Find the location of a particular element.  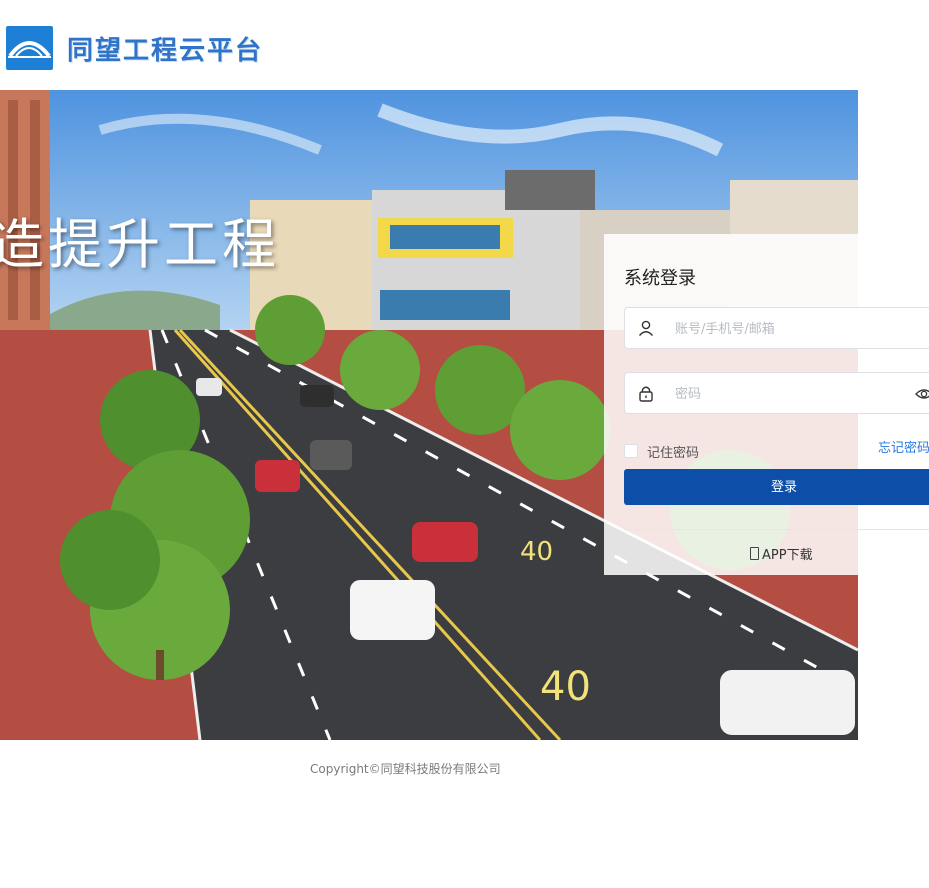

forgot-password-link: 忘记密码 is located at coordinates (903, 446).